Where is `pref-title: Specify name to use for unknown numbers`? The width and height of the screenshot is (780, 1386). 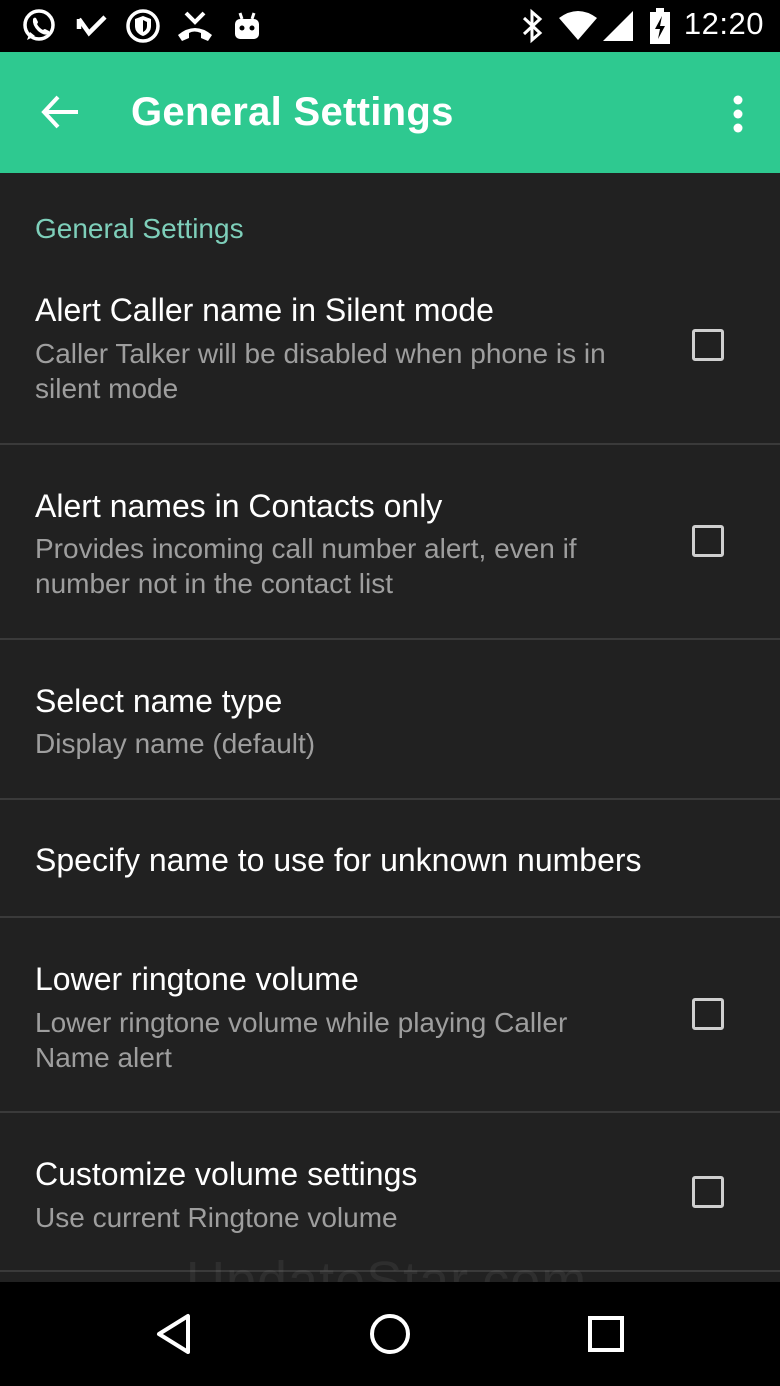 pref-title: Specify name to use for unknown numbers is located at coordinates (338, 860).